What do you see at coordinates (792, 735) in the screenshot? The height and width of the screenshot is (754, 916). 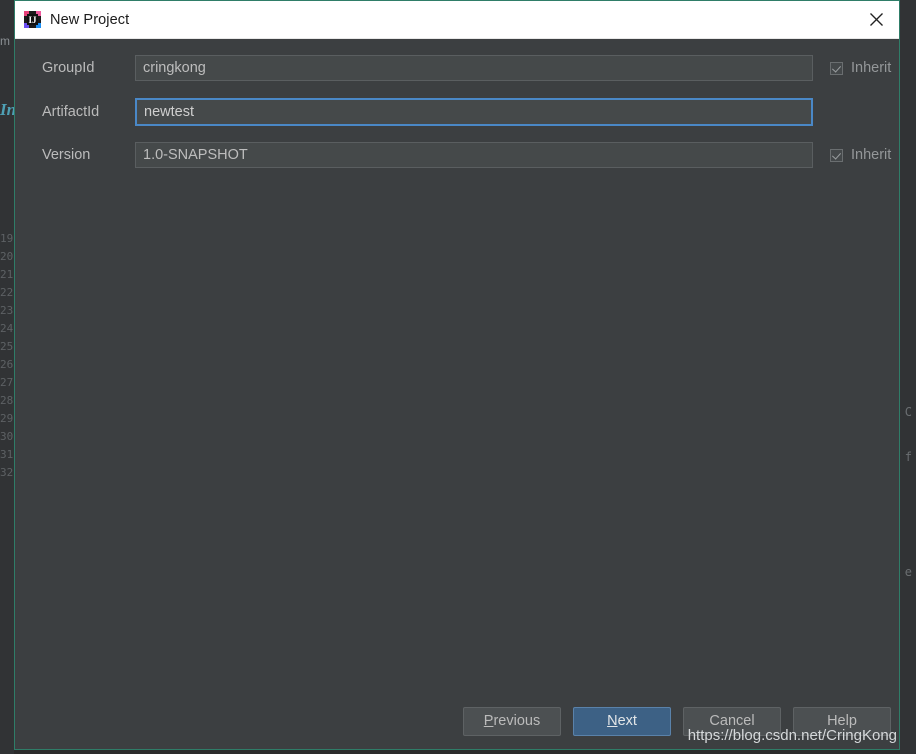 I see `watermark-url: https://blog.csdn.net/CringKong` at bounding box center [792, 735].